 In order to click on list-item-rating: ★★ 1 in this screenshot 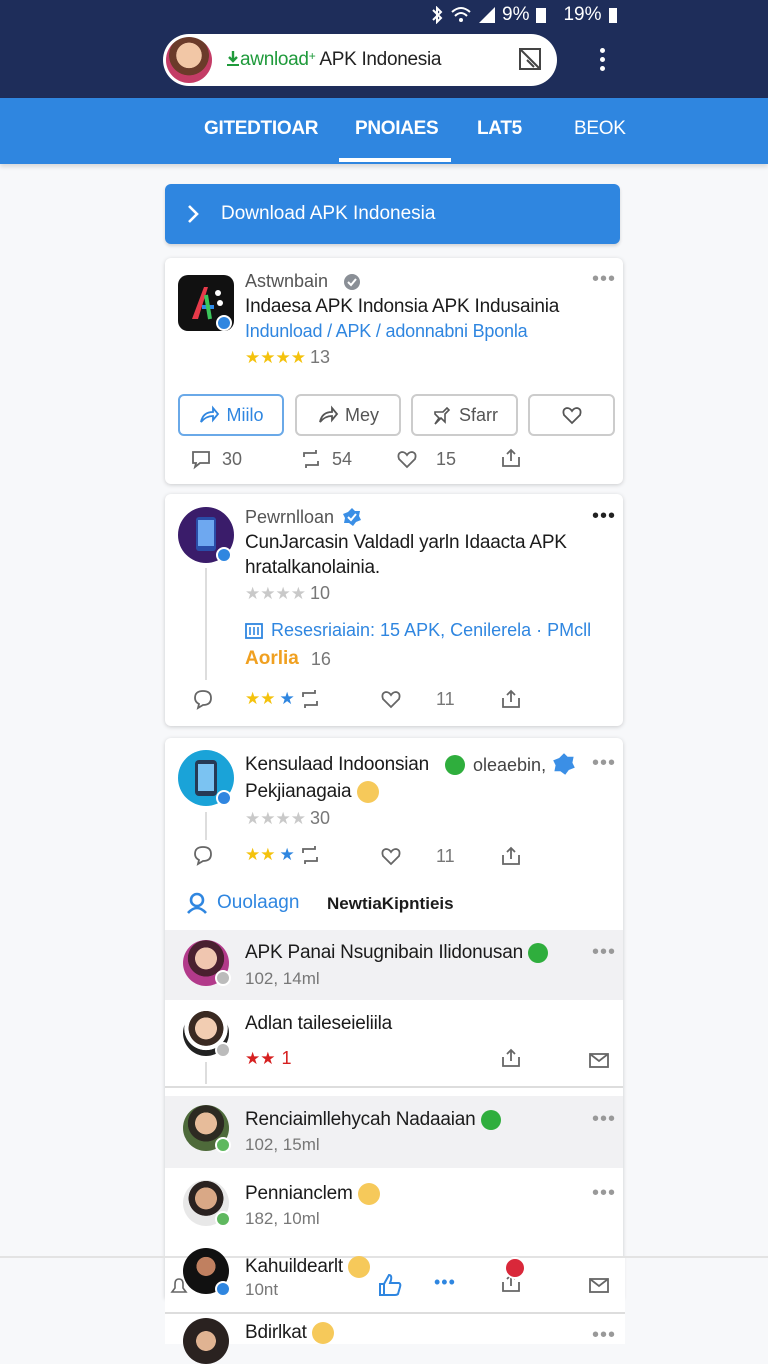, I will do `click(268, 1058)`.